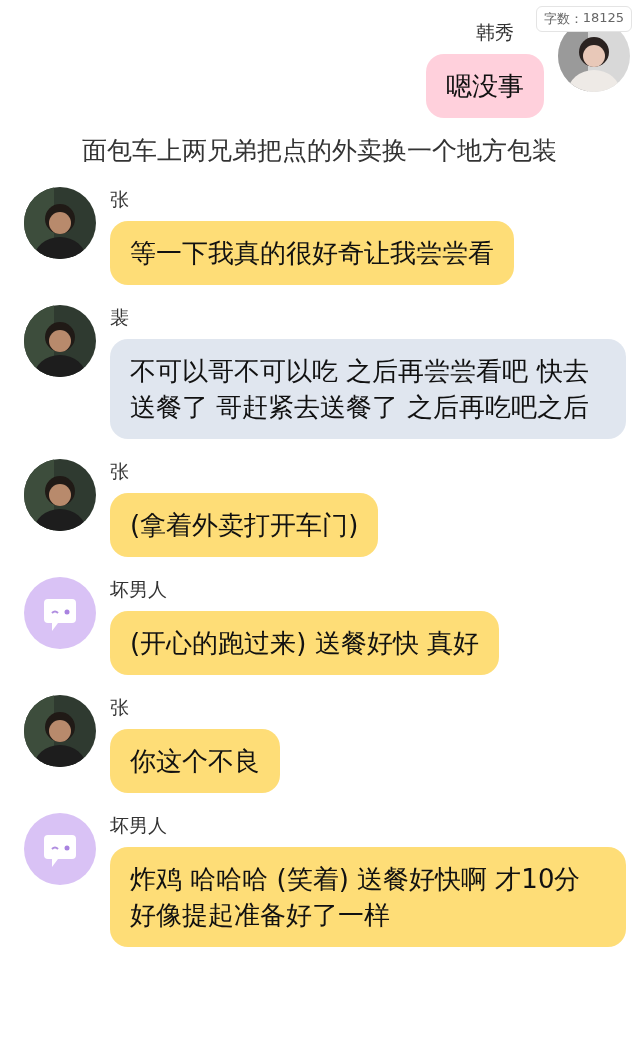 This screenshot has width=640, height=1060. Describe the element at coordinates (368, 897) in the screenshot. I see `message-bubble: 炸鸡 哈哈哈 (笑着) 送餐好快啊 才10分好像提起准备好了一样` at that location.